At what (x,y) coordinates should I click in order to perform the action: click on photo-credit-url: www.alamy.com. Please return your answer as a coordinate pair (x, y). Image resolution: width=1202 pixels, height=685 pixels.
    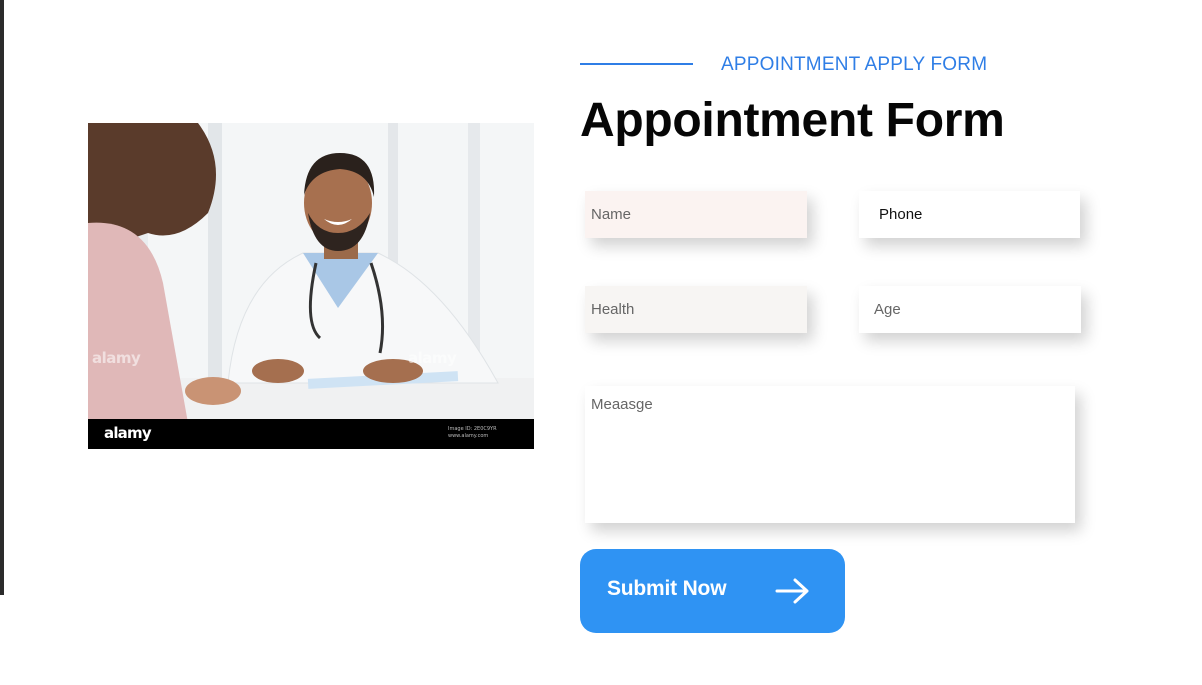
    Looking at the image, I should click on (468, 436).